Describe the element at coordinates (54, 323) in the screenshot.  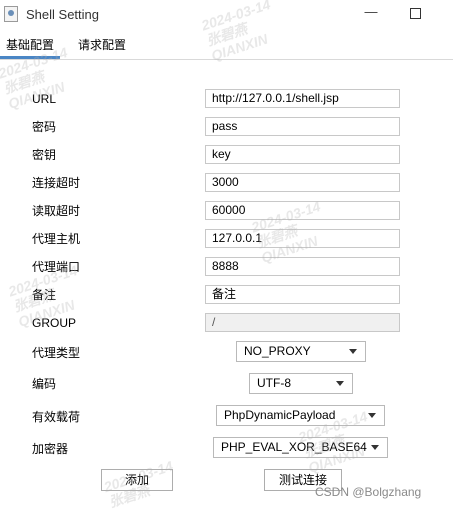
I see `group-label: GROUP` at that location.